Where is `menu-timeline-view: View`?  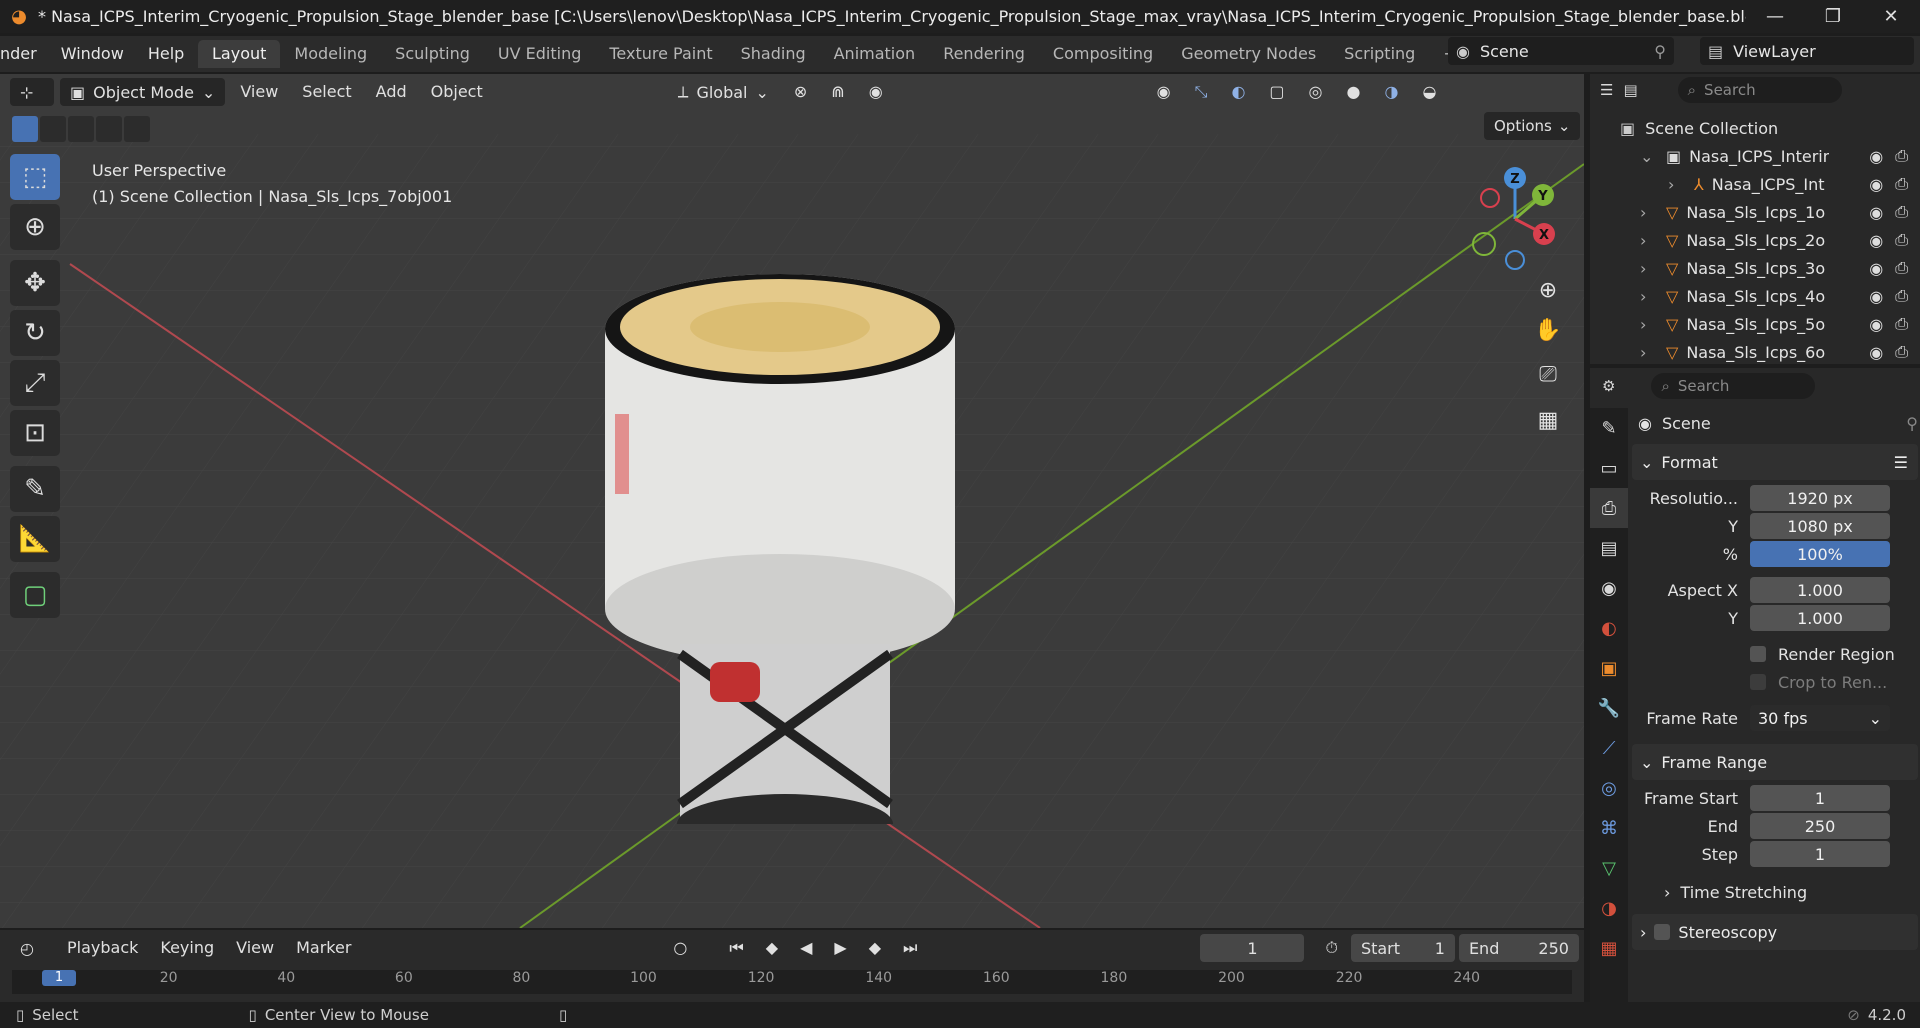
menu-timeline-view: View is located at coordinates (255, 948).